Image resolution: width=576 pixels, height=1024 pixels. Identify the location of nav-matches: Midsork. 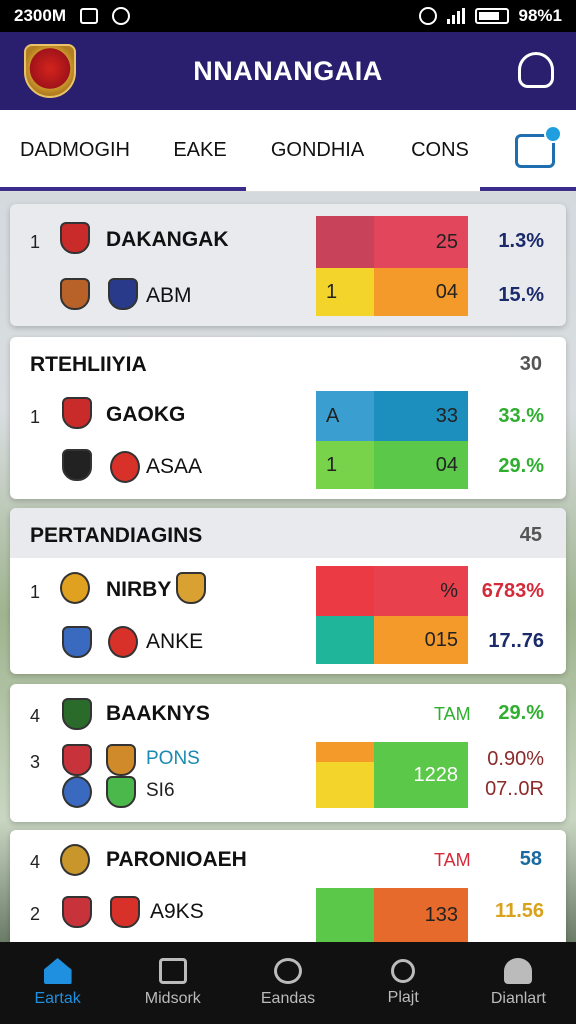
(172, 983).